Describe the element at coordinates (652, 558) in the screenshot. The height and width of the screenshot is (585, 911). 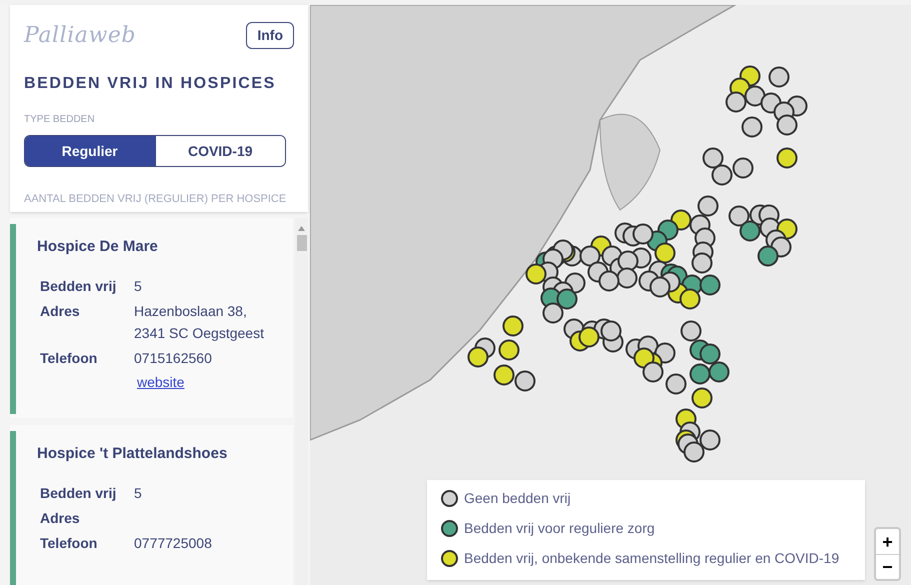
I see `legend-label: Bedden vrij, onbekende samenstelling regulier en COVID-19` at that location.